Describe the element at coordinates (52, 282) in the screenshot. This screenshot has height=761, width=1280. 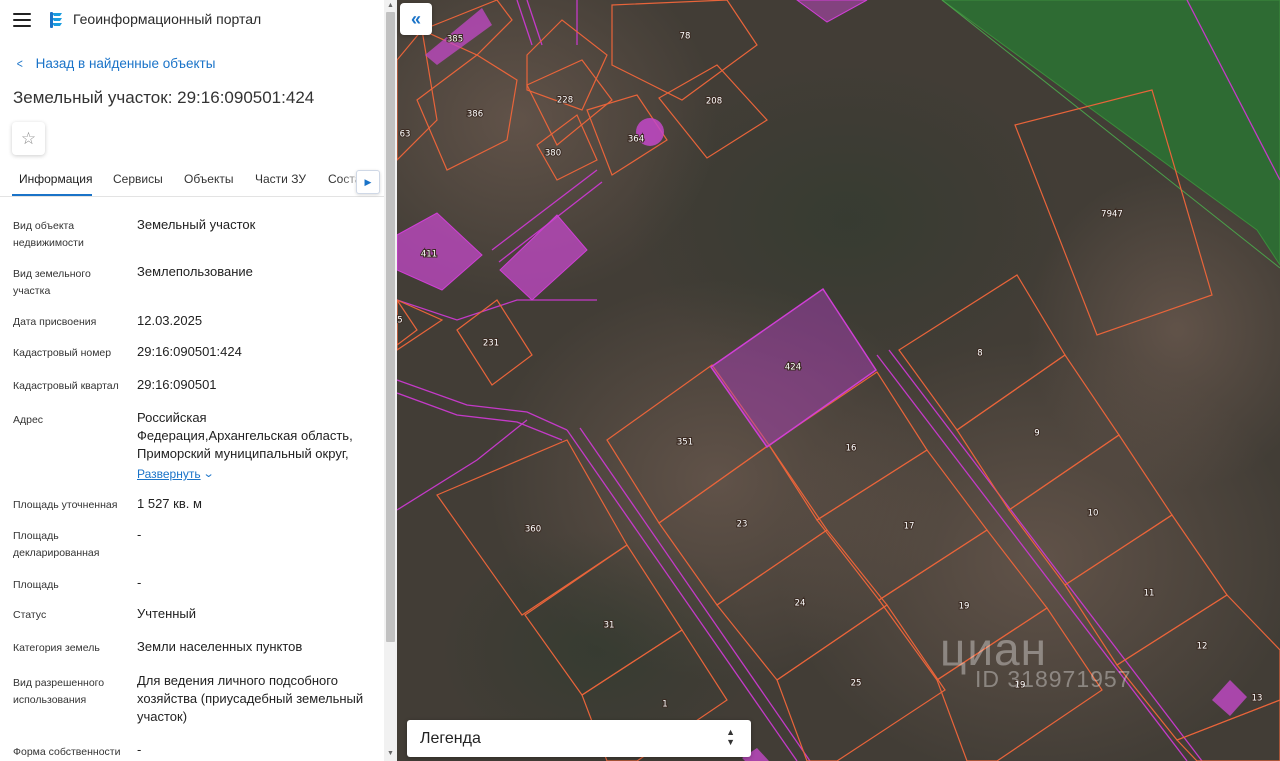
I see `label-land-type: Вид земельного участка` at that location.